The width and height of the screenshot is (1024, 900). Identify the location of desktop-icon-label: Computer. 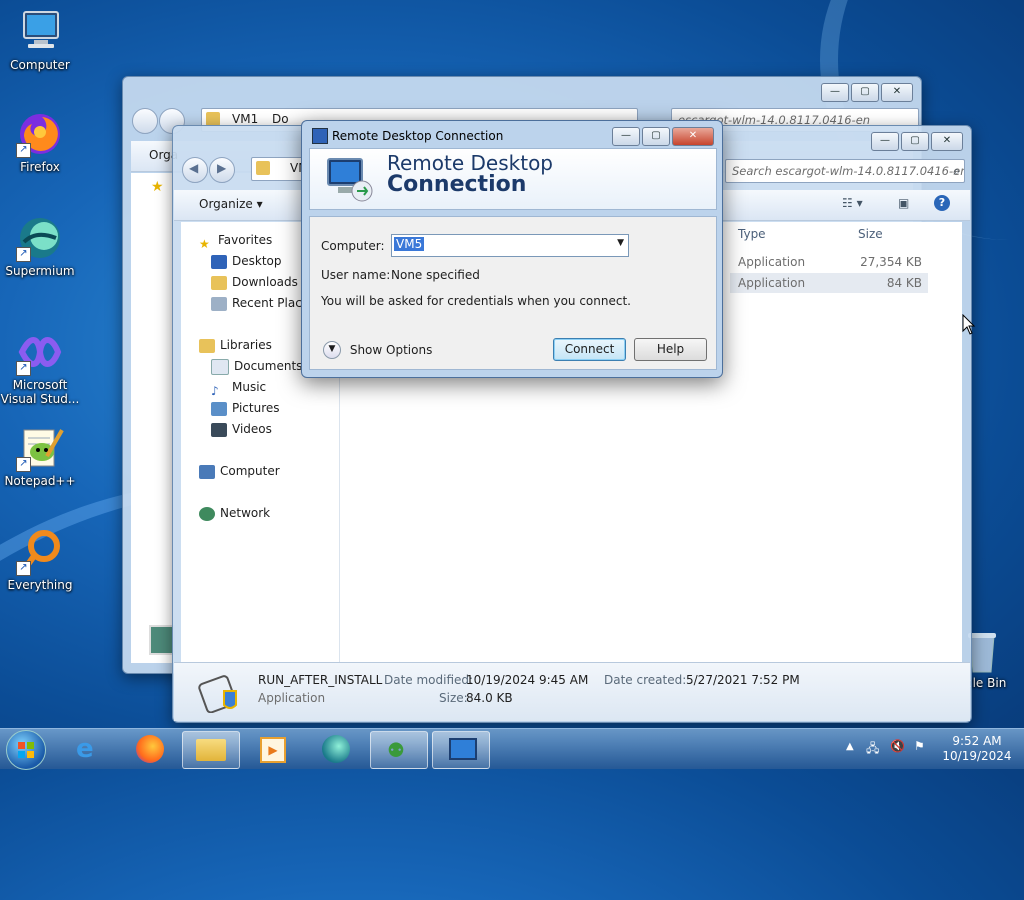
(40, 65).